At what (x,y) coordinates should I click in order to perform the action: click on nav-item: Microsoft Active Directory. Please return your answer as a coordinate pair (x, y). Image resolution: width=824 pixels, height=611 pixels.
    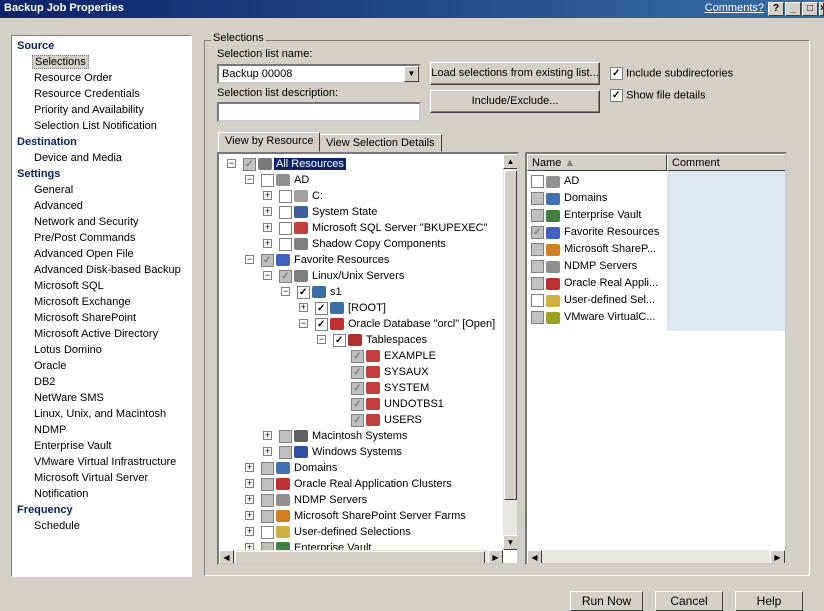
    Looking at the image, I should click on (101, 334).